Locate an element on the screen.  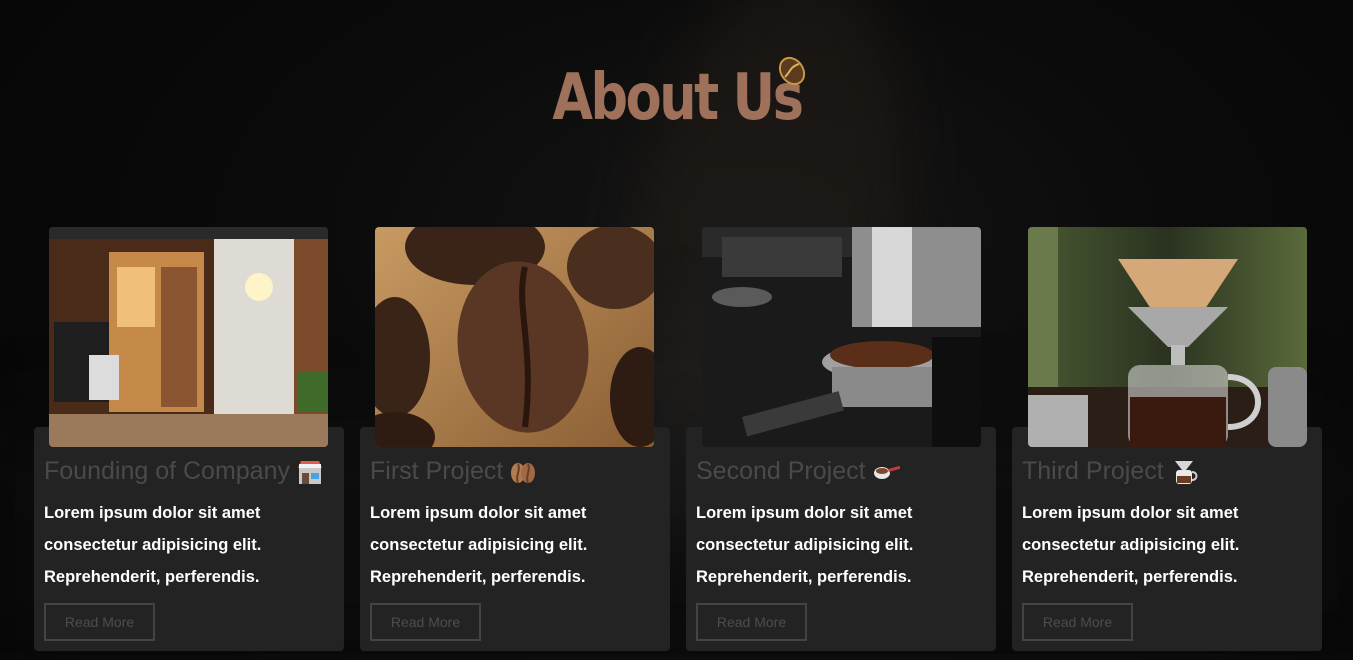
card-title: First Project is located at coordinates (453, 471).